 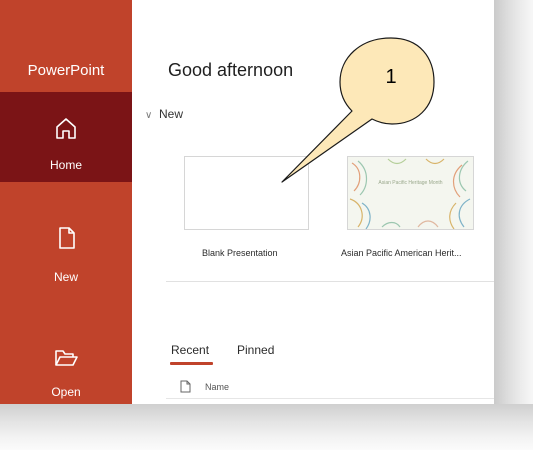 I want to click on selected-tab-indicator, so click(x=191, y=363).